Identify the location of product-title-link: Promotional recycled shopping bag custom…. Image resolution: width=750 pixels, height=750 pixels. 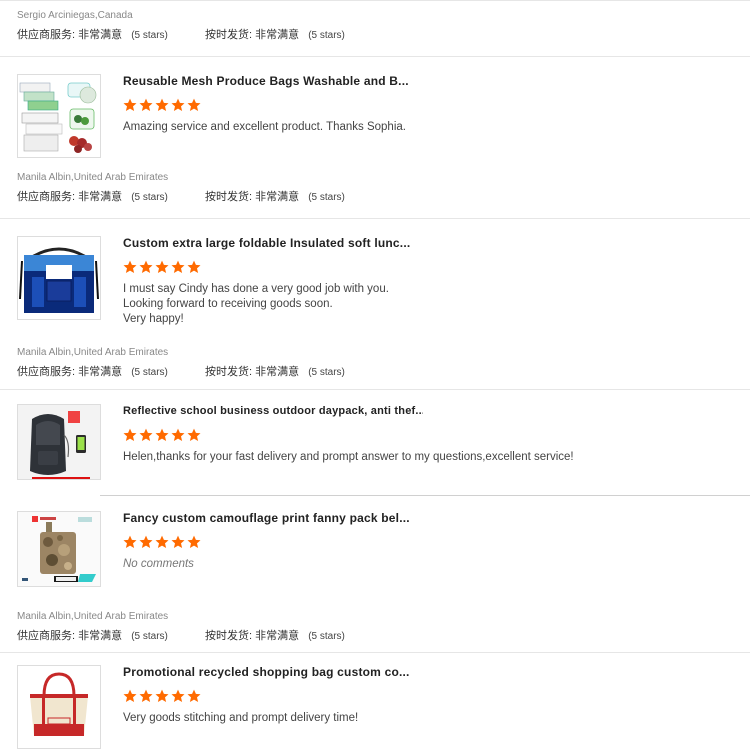
(273, 672).